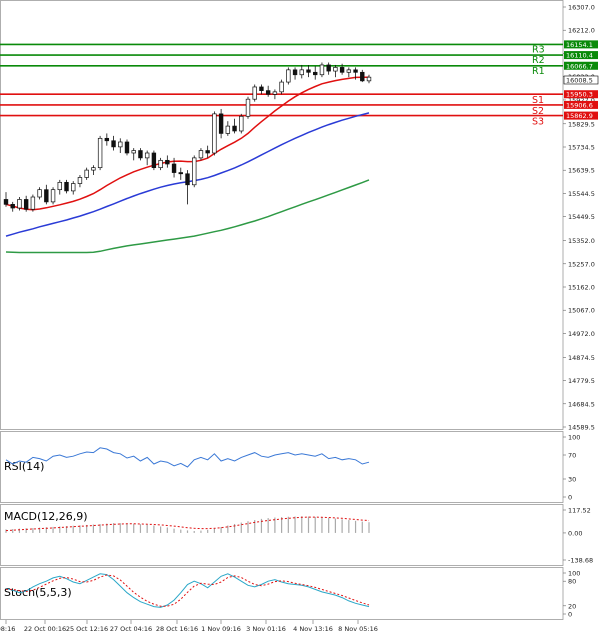  What do you see at coordinates (581, 428) in the screenshot?
I see `y-tick-label: 14589.5` at bounding box center [581, 428].